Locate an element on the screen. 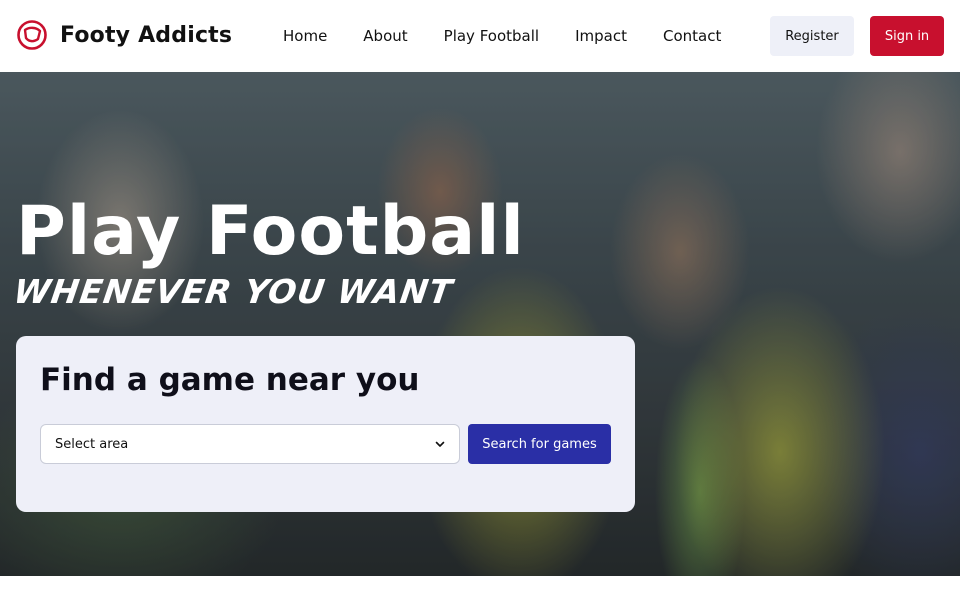 The image size is (960, 600). register-button: Register is located at coordinates (812, 36).